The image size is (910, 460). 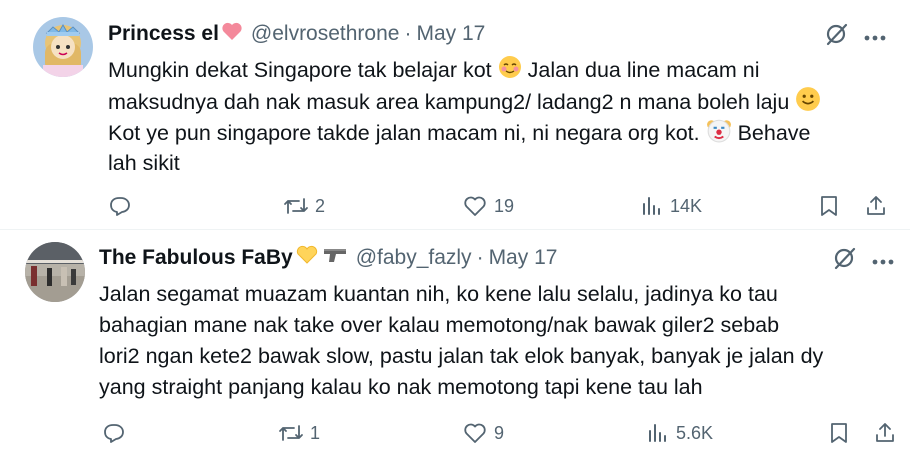 I want to click on like-count: 9, so click(x=499, y=432).